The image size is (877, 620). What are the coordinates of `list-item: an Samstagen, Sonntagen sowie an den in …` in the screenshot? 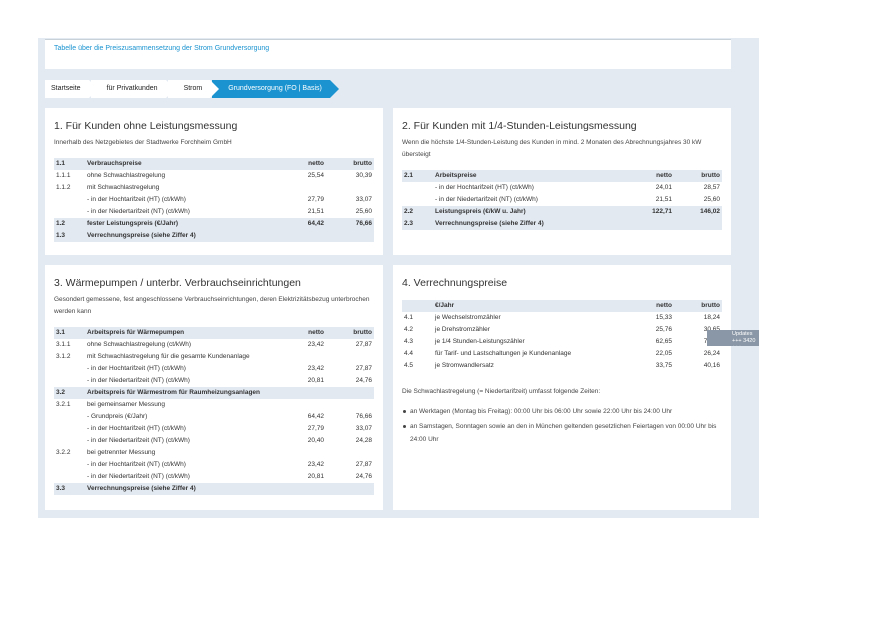 It's located at (561, 433).